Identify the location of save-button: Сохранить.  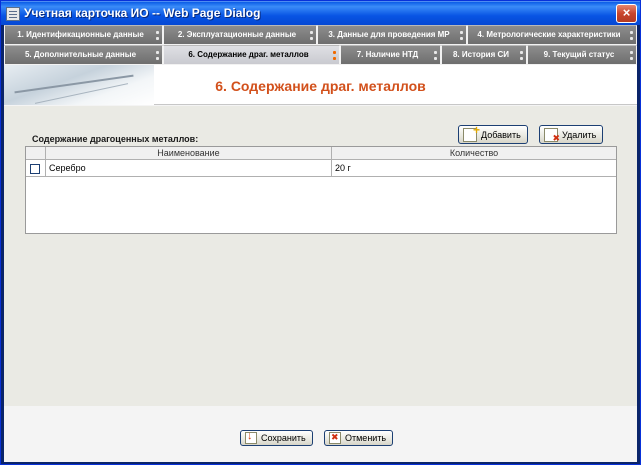
(276, 438).